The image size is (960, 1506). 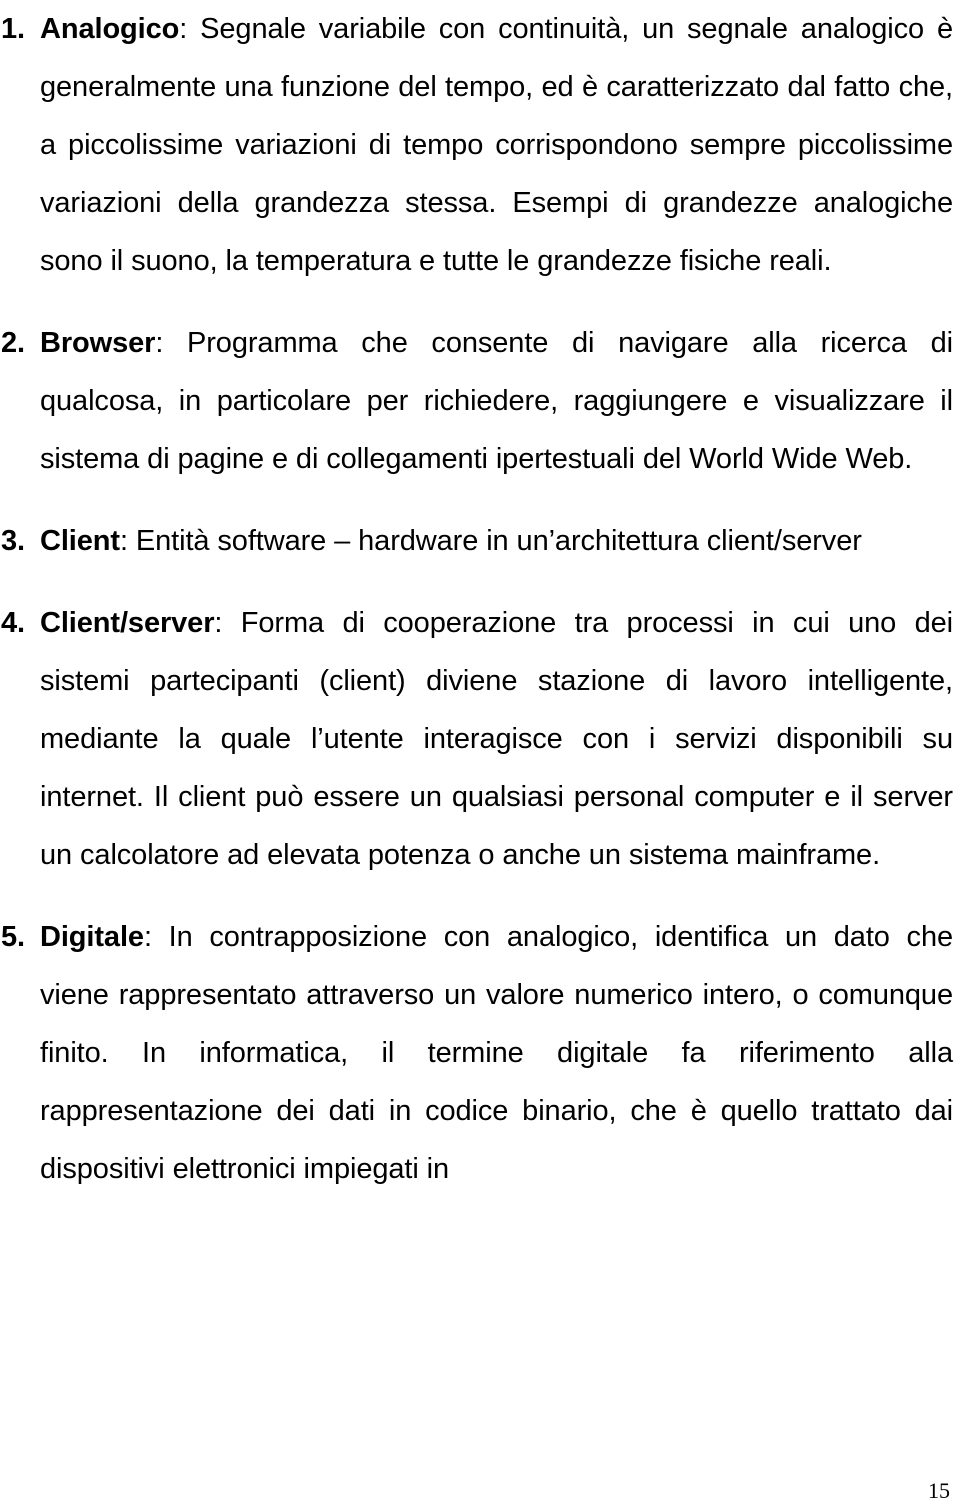 What do you see at coordinates (98, 343) in the screenshot?
I see `entry-term: Browser` at bounding box center [98, 343].